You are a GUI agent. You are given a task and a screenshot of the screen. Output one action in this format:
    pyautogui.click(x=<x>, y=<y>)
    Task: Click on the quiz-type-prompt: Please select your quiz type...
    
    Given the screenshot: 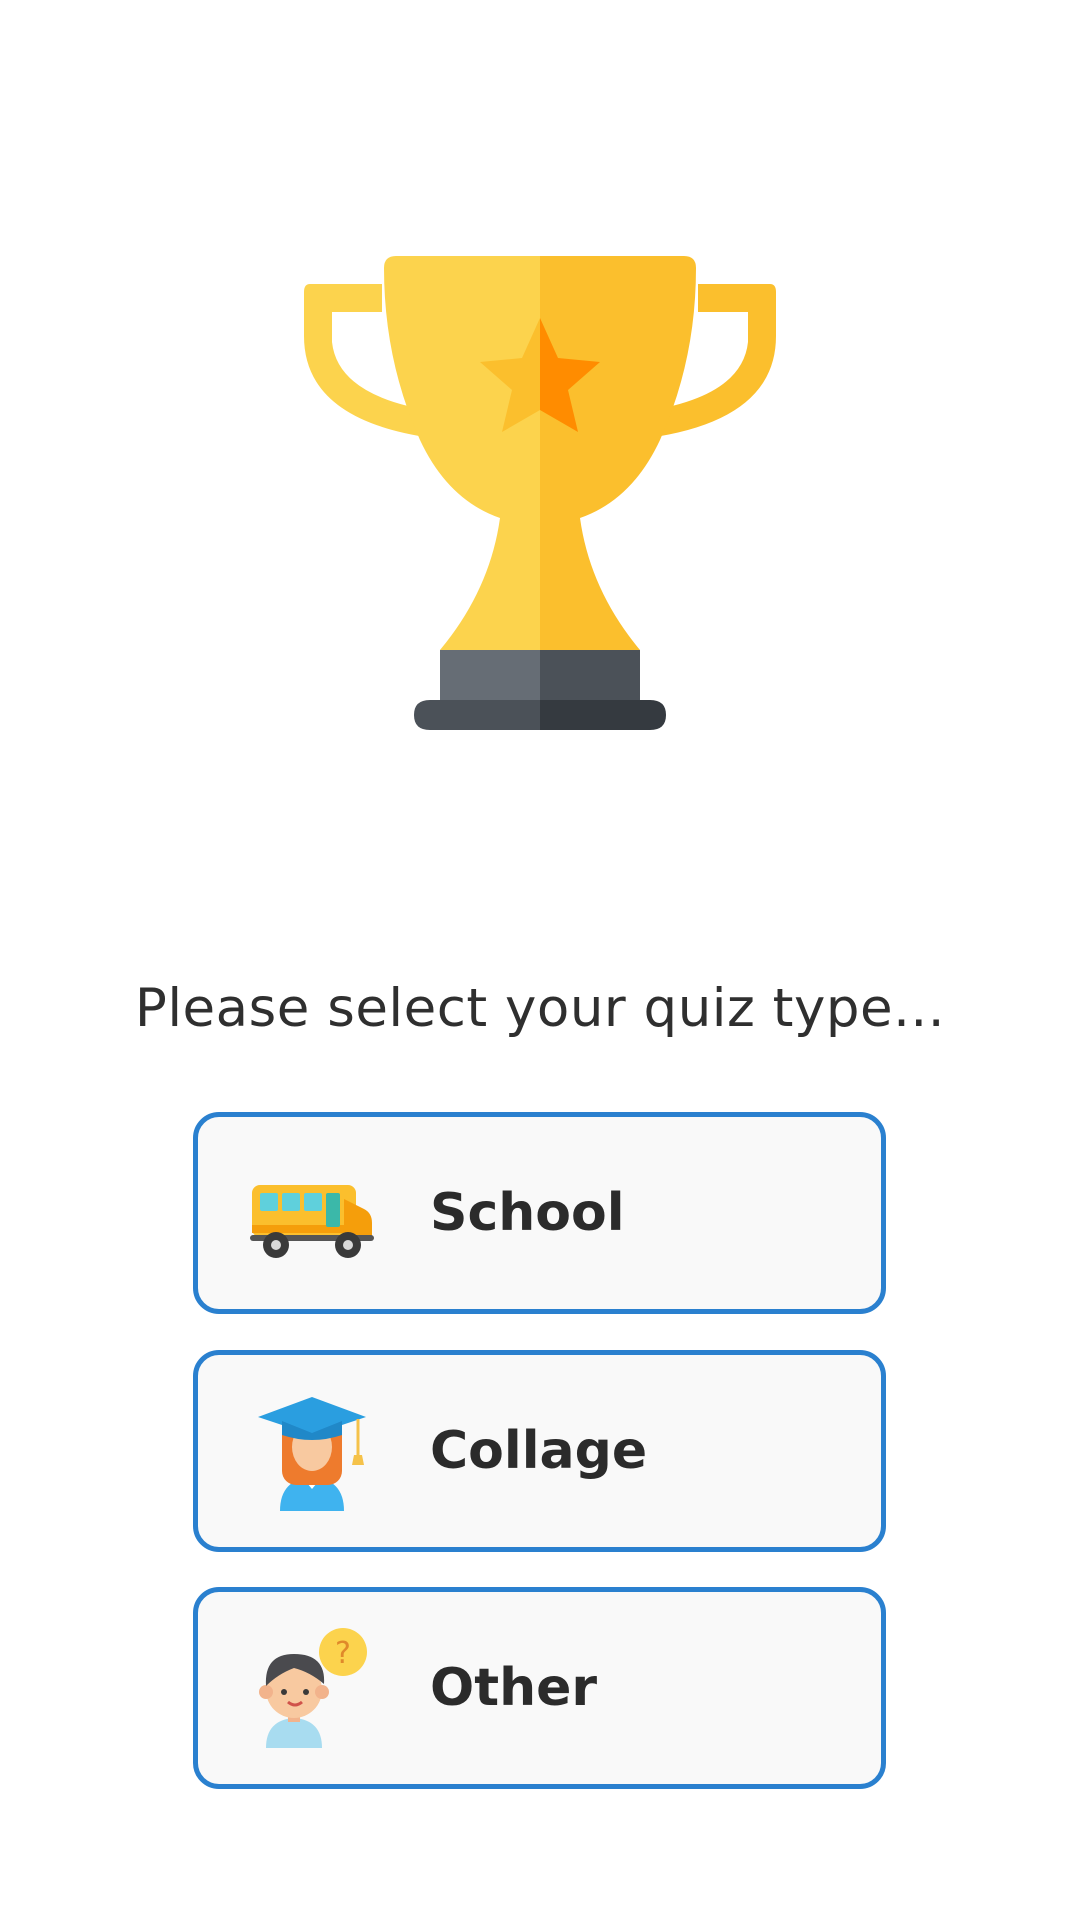 What is the action you would take?
    pyautogui.click(x=540, y=1008)
    